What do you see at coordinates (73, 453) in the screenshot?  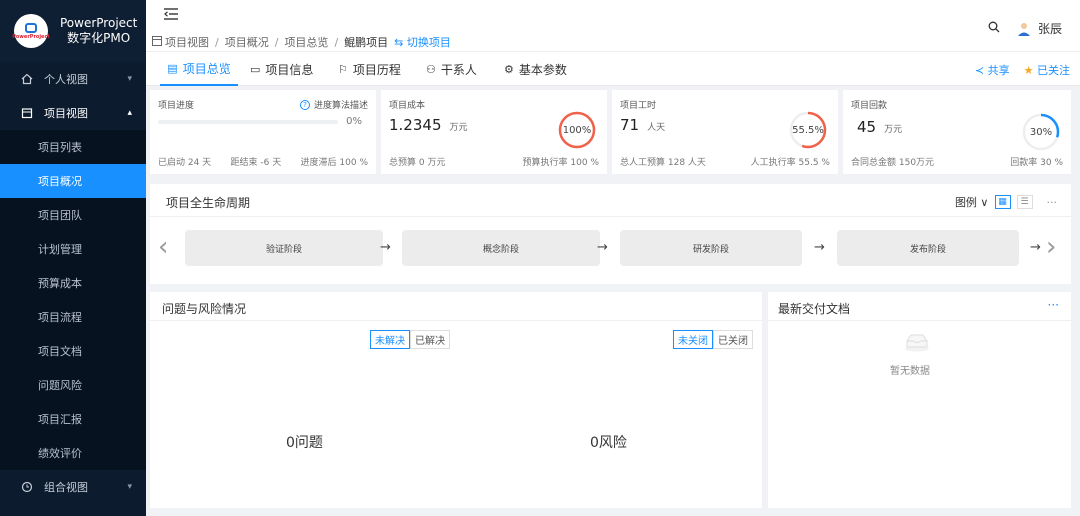 I see `sidebar-item-evaluation: 绩效评价` at bounding box center [73, 453].